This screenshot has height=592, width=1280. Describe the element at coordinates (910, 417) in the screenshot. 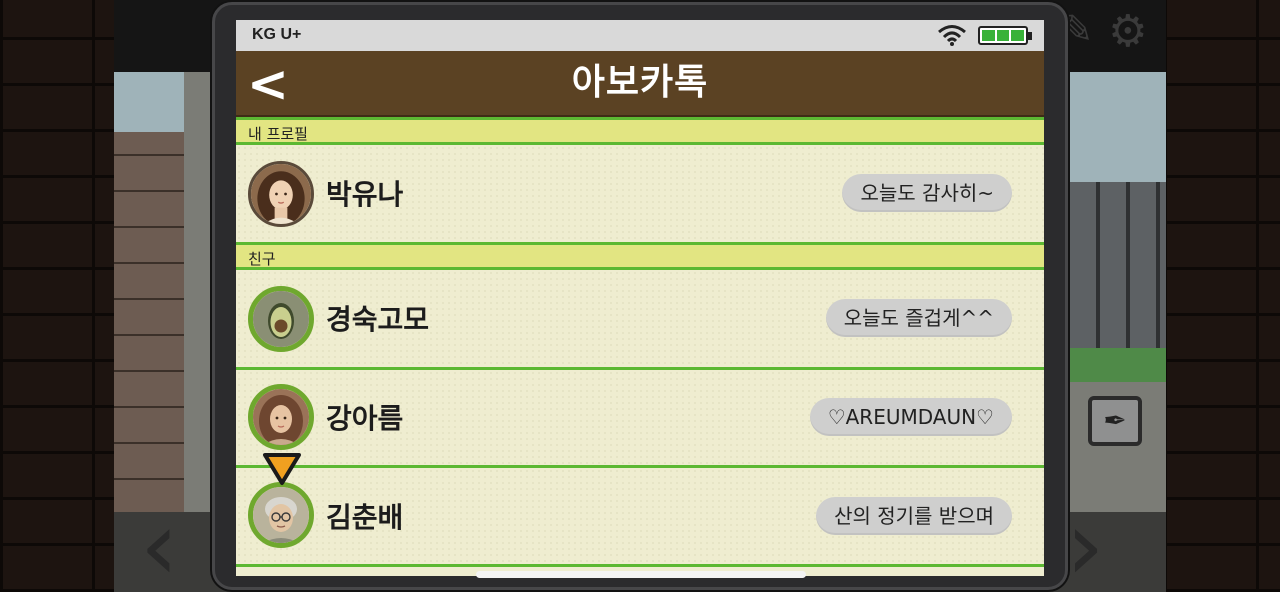

I see `status-message-pill: ♡AREUMDAUN♡` at that location.